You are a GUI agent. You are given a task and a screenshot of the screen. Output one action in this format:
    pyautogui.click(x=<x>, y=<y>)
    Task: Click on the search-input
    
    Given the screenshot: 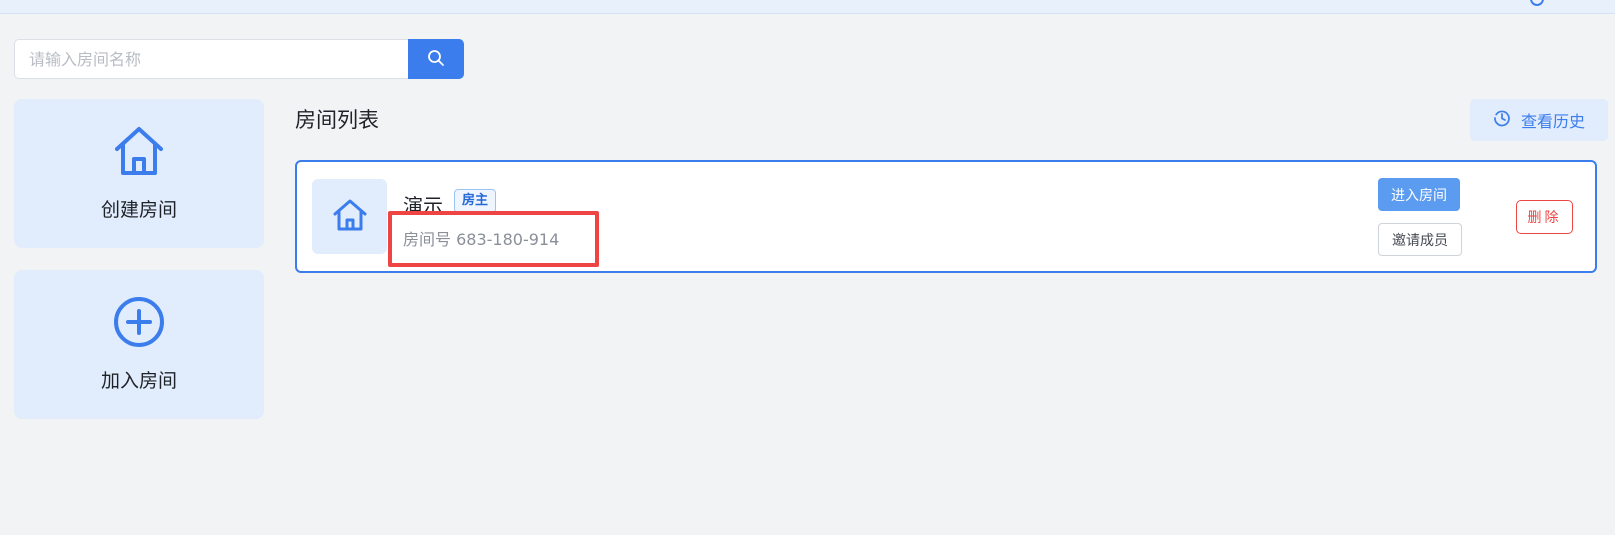 What is the action you would take?
    pyautogui.click(x=211, y=59)
    